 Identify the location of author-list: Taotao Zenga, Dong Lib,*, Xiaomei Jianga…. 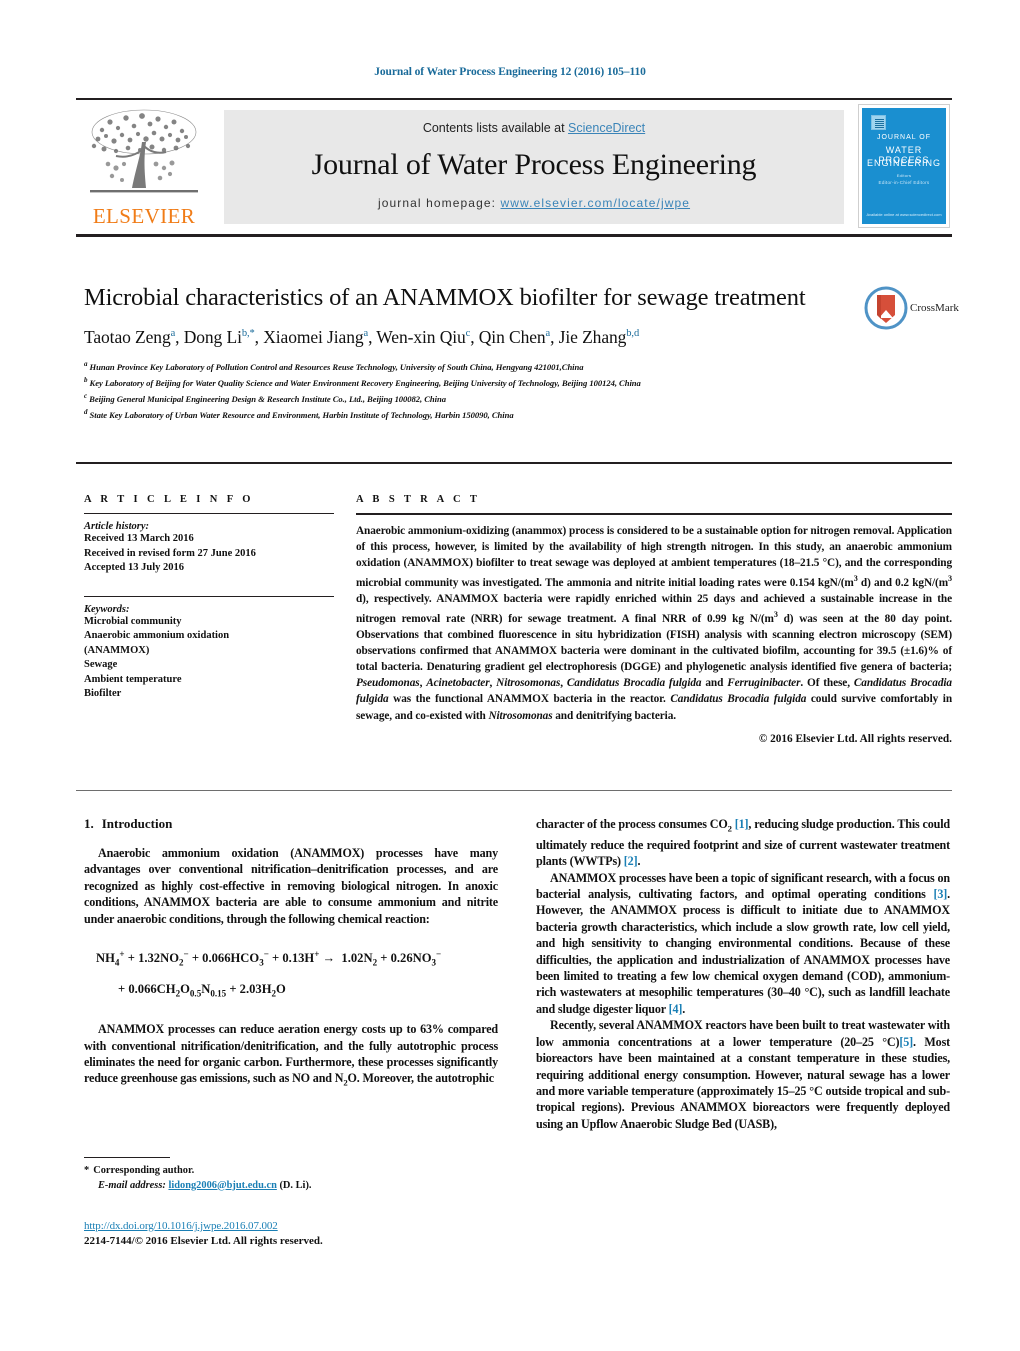
(362, 337).